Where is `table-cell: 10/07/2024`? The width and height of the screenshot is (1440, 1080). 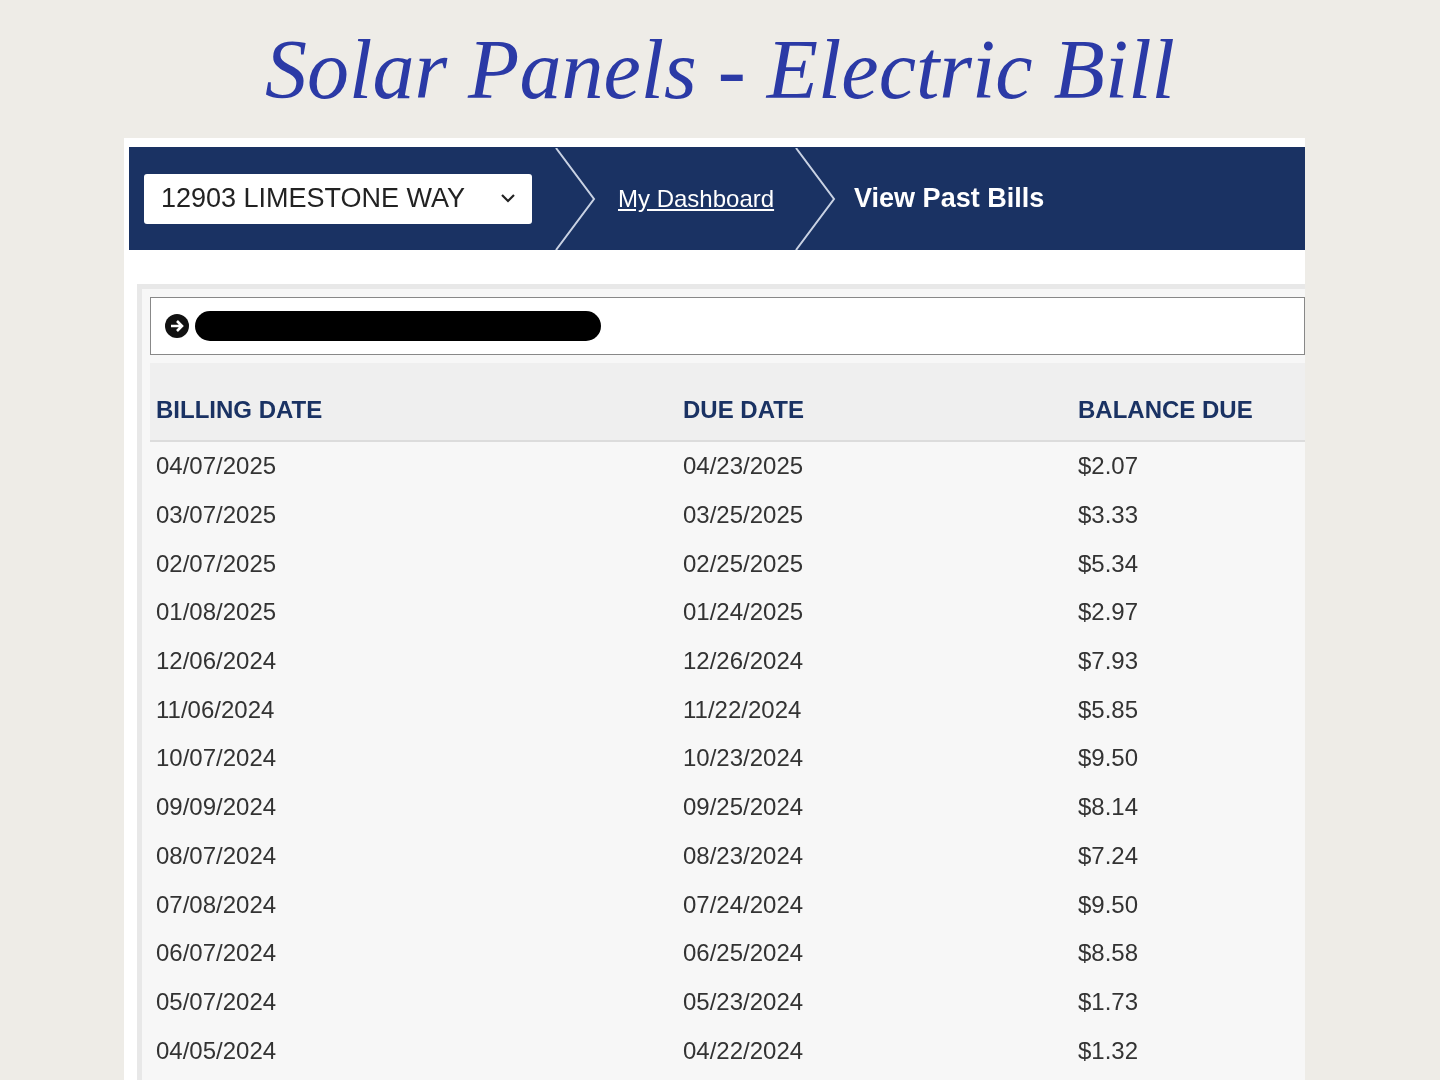 table-cell: 10/07/2024 is located at coordinates (216, 758).